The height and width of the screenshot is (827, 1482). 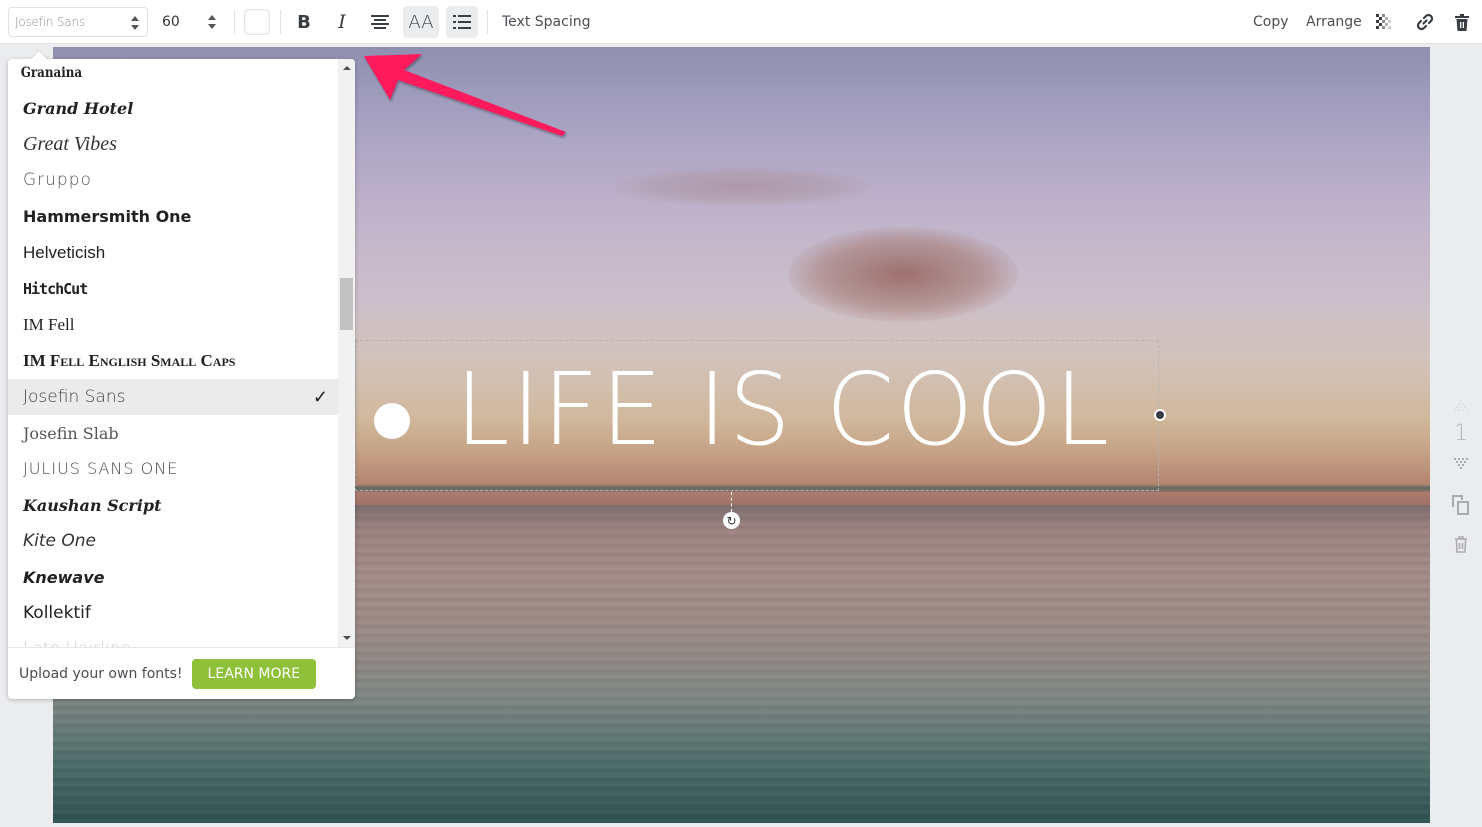 I want to click on copy-button: Copy, so click(x=1271, y=22).